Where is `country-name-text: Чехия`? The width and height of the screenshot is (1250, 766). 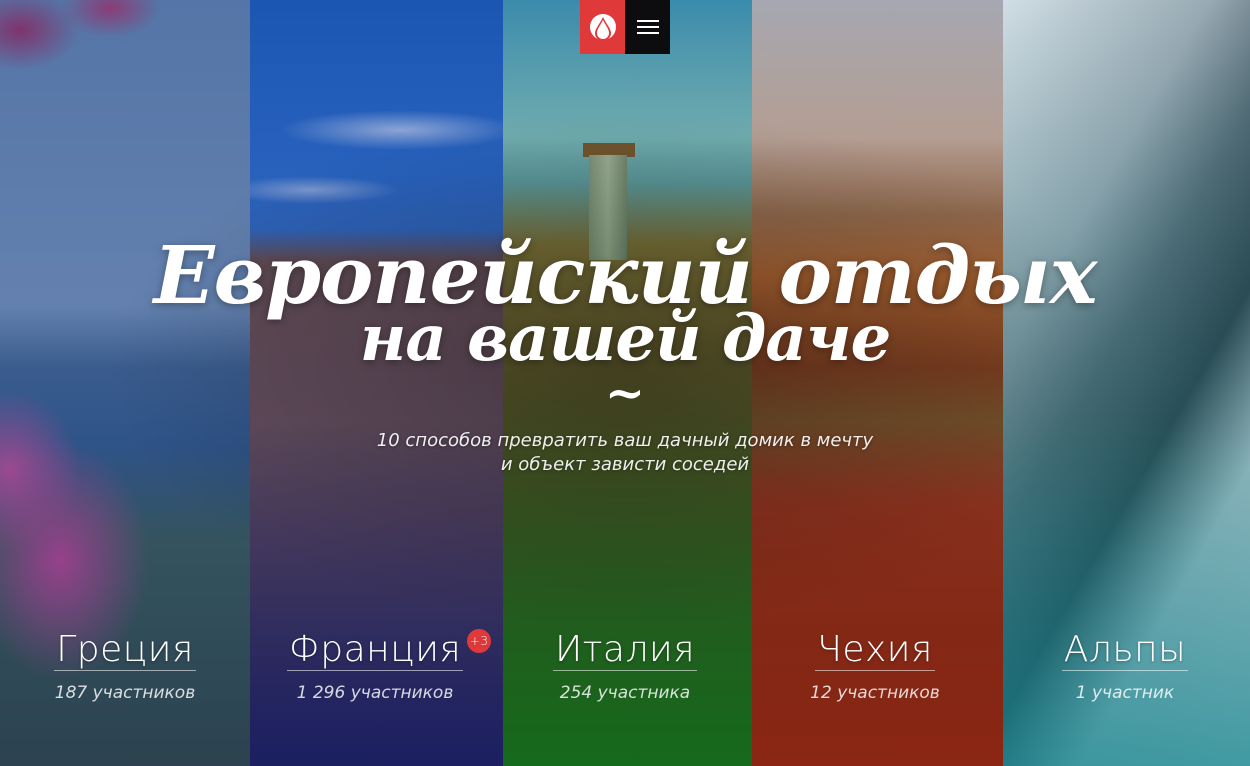 country-name-text: Чехия is located at coordinates (875, 650).